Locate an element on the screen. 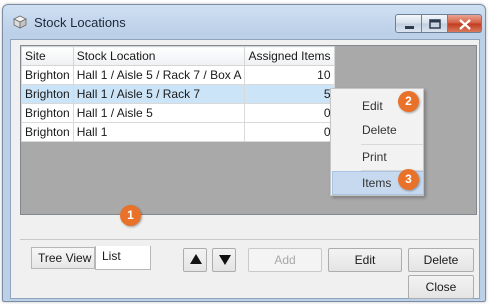 Image resolution: width=490 pixels, height=304 pixels. maximize-button is located at coordinates (435, 23).